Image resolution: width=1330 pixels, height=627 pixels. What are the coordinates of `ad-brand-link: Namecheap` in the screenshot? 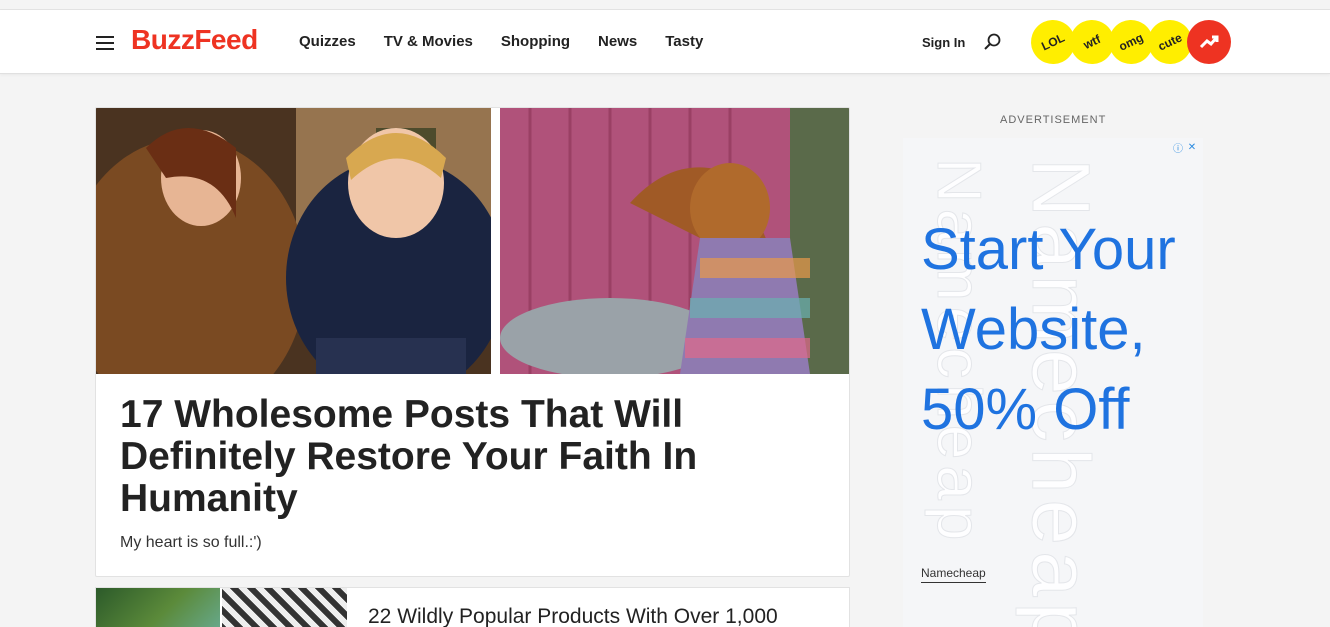 It's located at (953, 574).